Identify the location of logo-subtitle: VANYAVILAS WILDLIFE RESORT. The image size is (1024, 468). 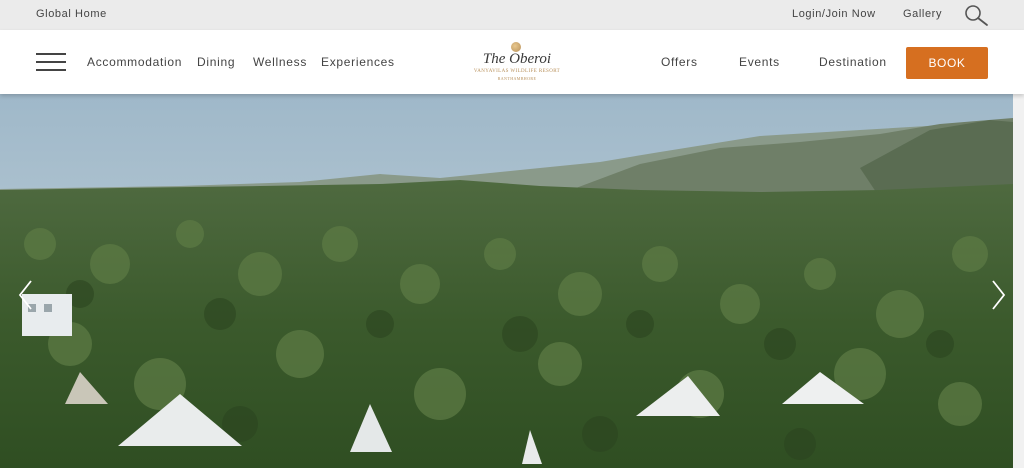
(517, 71).